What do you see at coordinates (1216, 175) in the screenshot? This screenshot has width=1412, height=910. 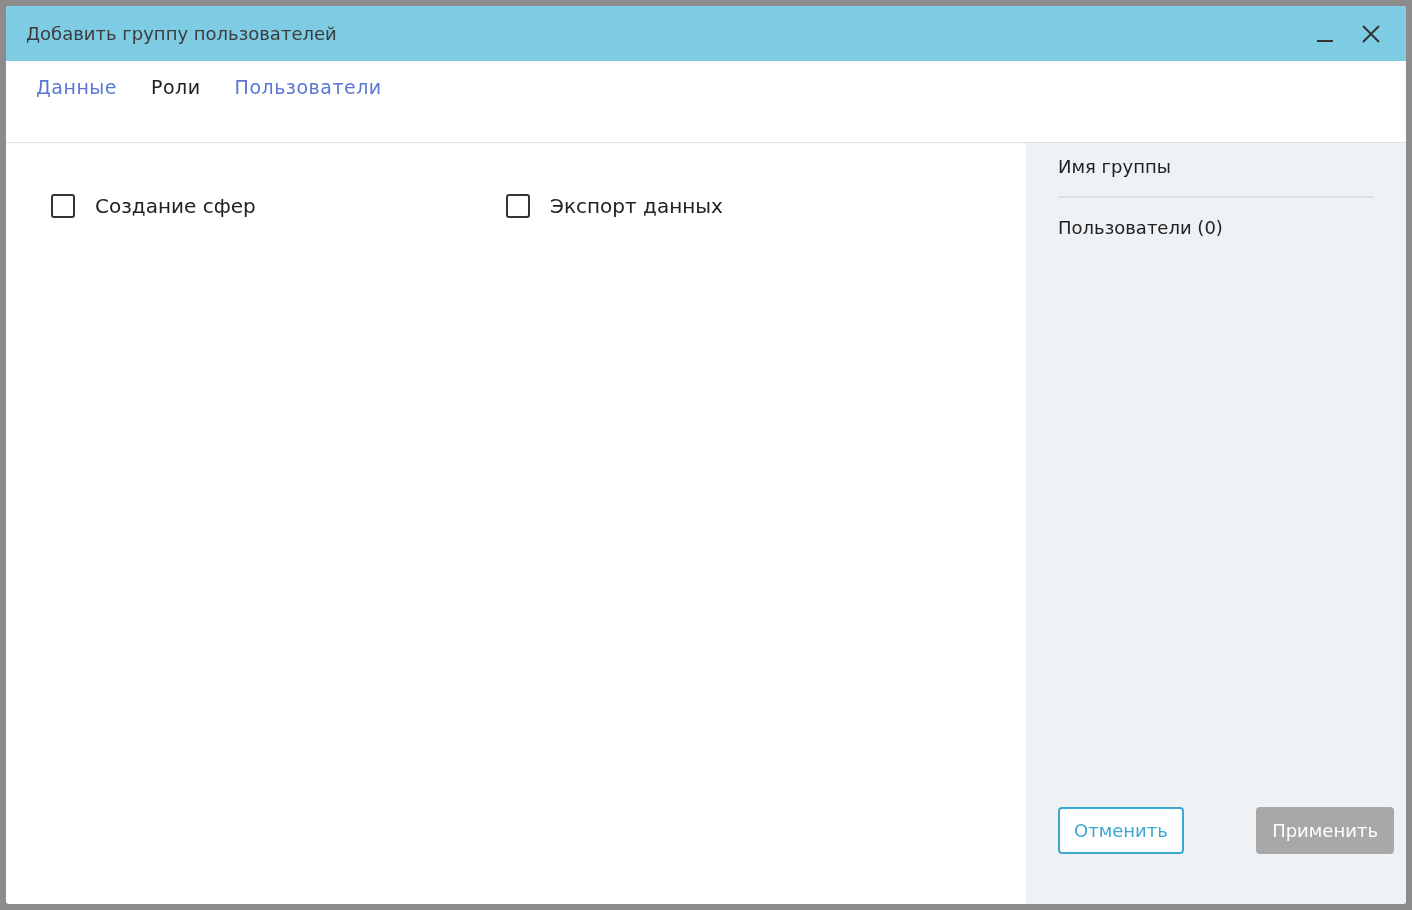 I see `group-name-label: Имя группы` at bounding box center [1216, 175].